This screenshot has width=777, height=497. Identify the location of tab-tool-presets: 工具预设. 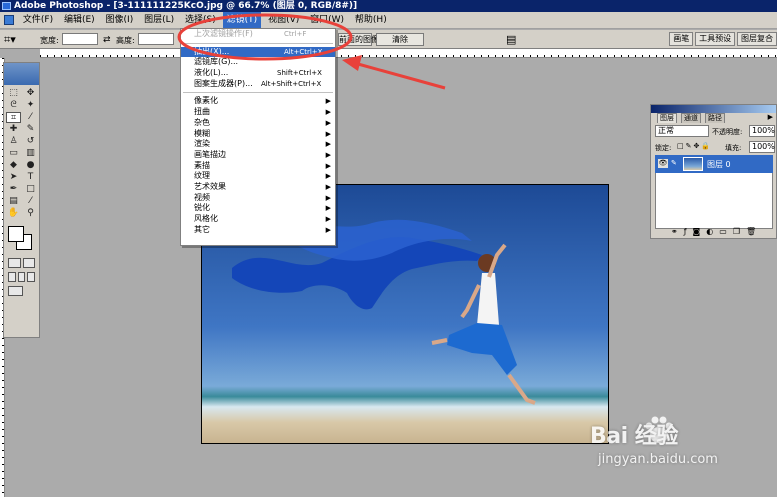
(715, 39).